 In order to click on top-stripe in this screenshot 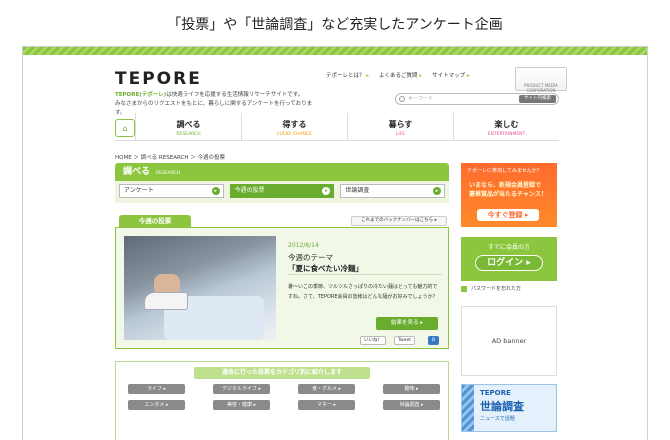, I will do `click(335, 51)`.